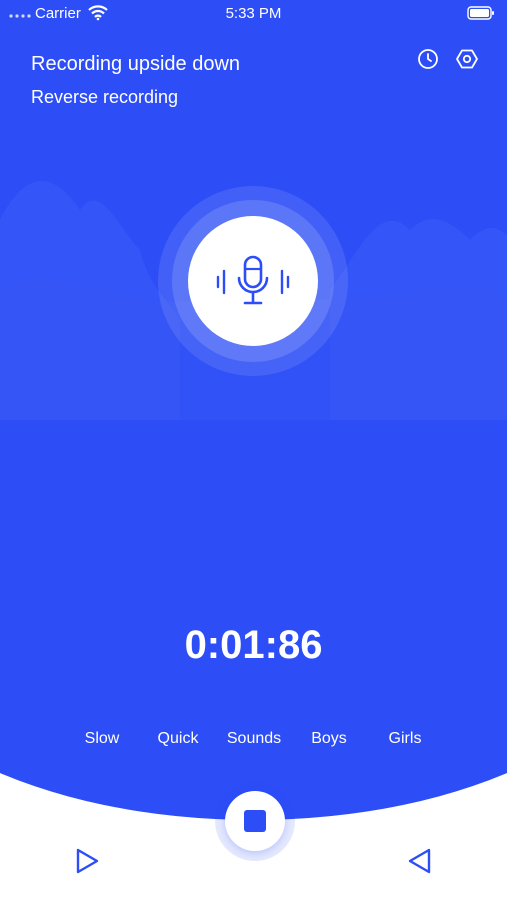 Image resolution: width=507 pixels, height=900 pixels. Describe the element at coordinates (481, 15) in the screenshot. I see `battery-icon` at that location.